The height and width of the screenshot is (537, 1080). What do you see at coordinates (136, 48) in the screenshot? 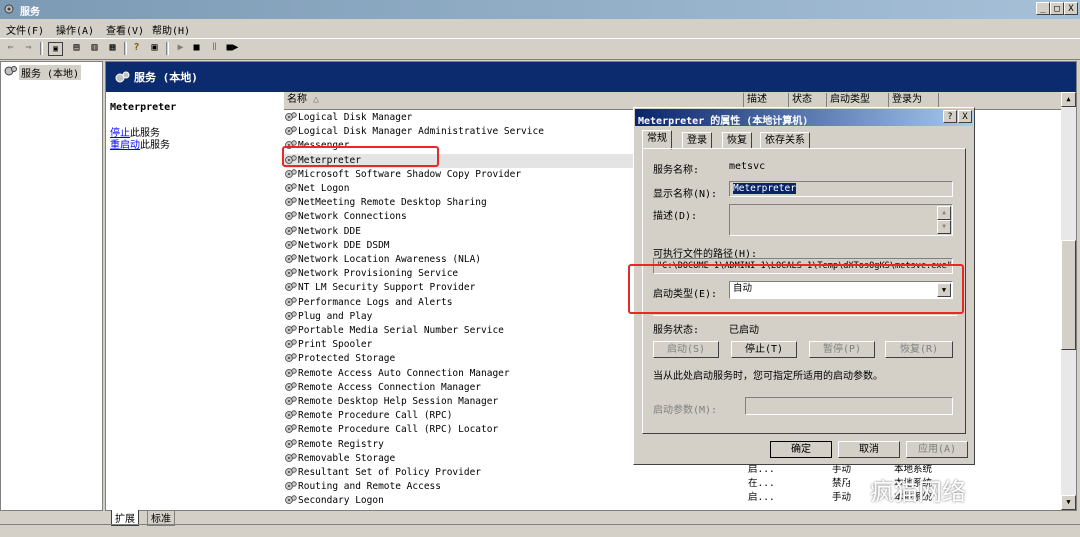
I see `help-icon: ?` at bounding box center [136, 48].